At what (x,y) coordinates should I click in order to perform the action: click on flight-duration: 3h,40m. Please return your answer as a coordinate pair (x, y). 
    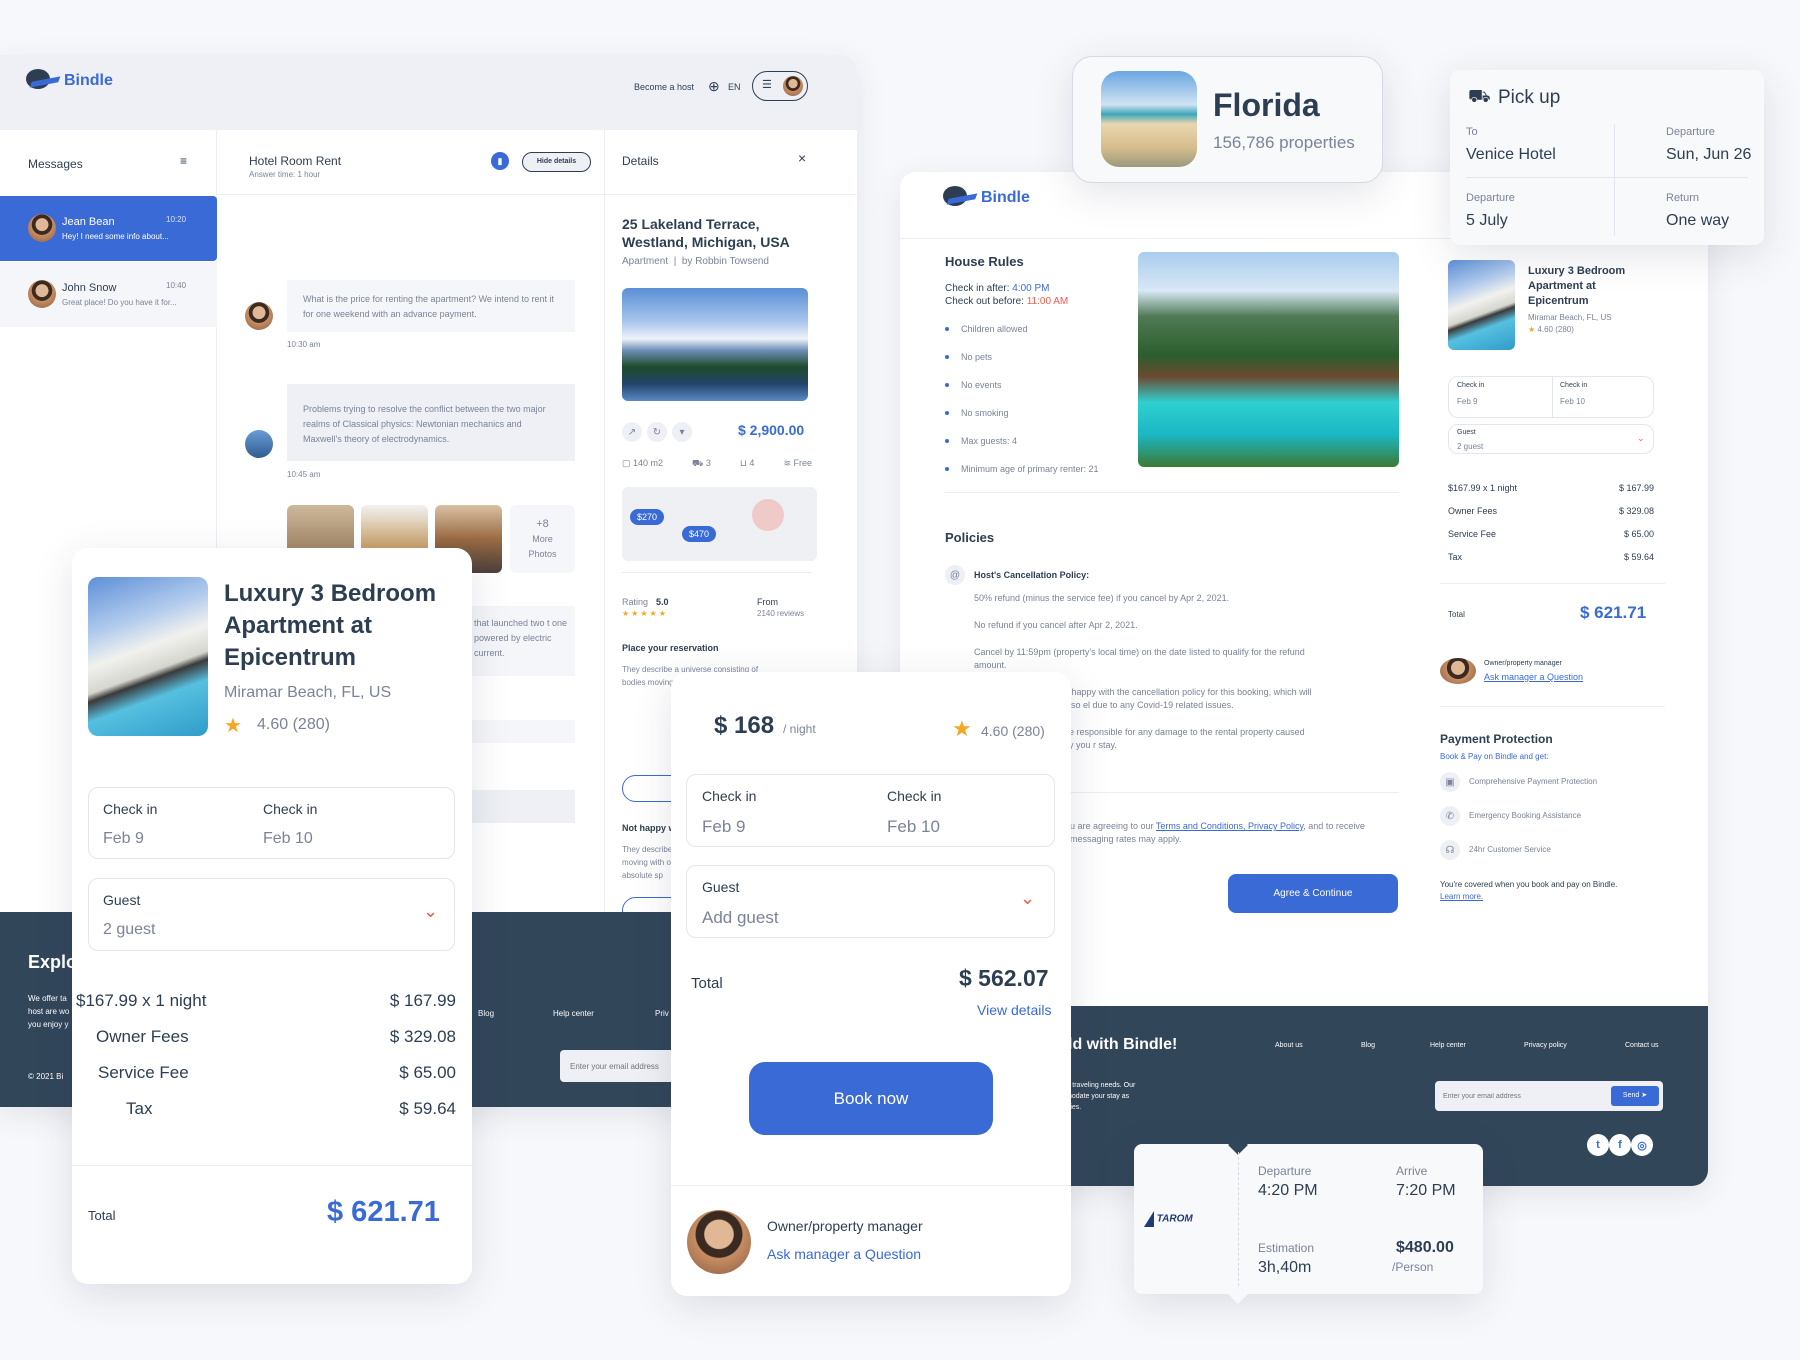
    Looking at the image, I should click on (1285, 1267).